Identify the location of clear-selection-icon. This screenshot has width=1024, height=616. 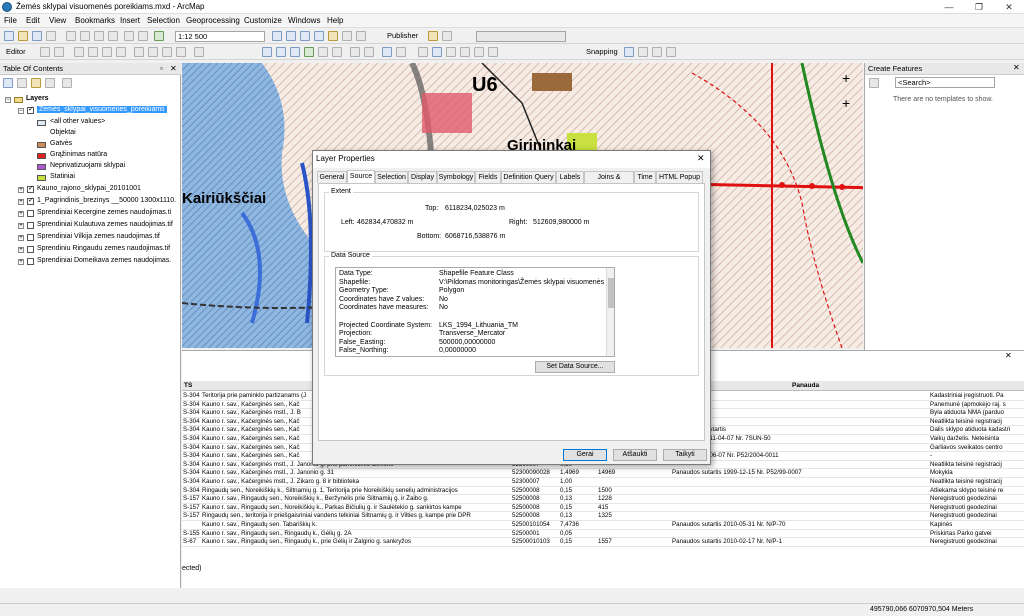
(401, 52).